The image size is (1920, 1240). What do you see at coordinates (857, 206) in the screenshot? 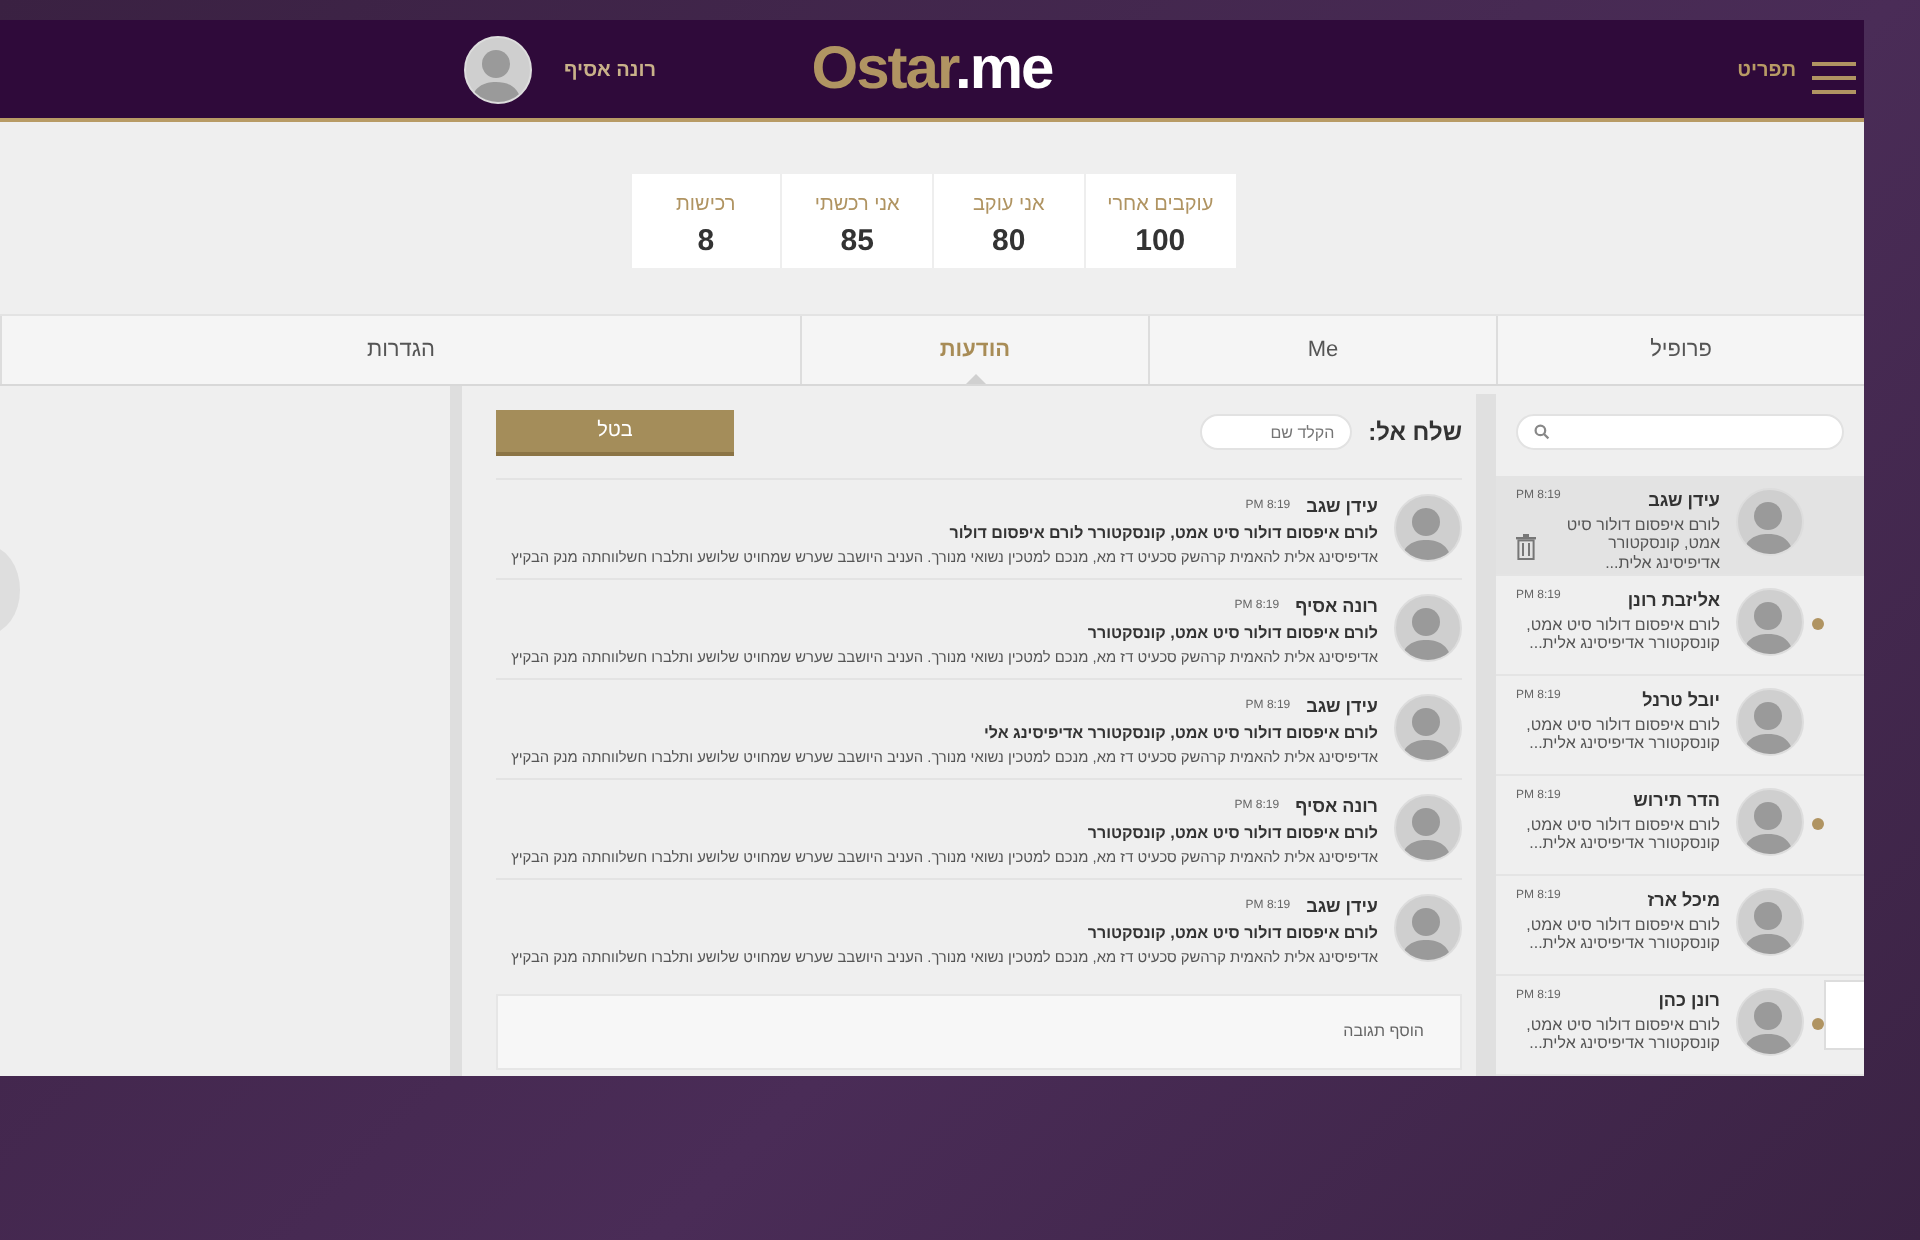
I see `stat-label: אני רכשתי` at bounding box center [857, 206].